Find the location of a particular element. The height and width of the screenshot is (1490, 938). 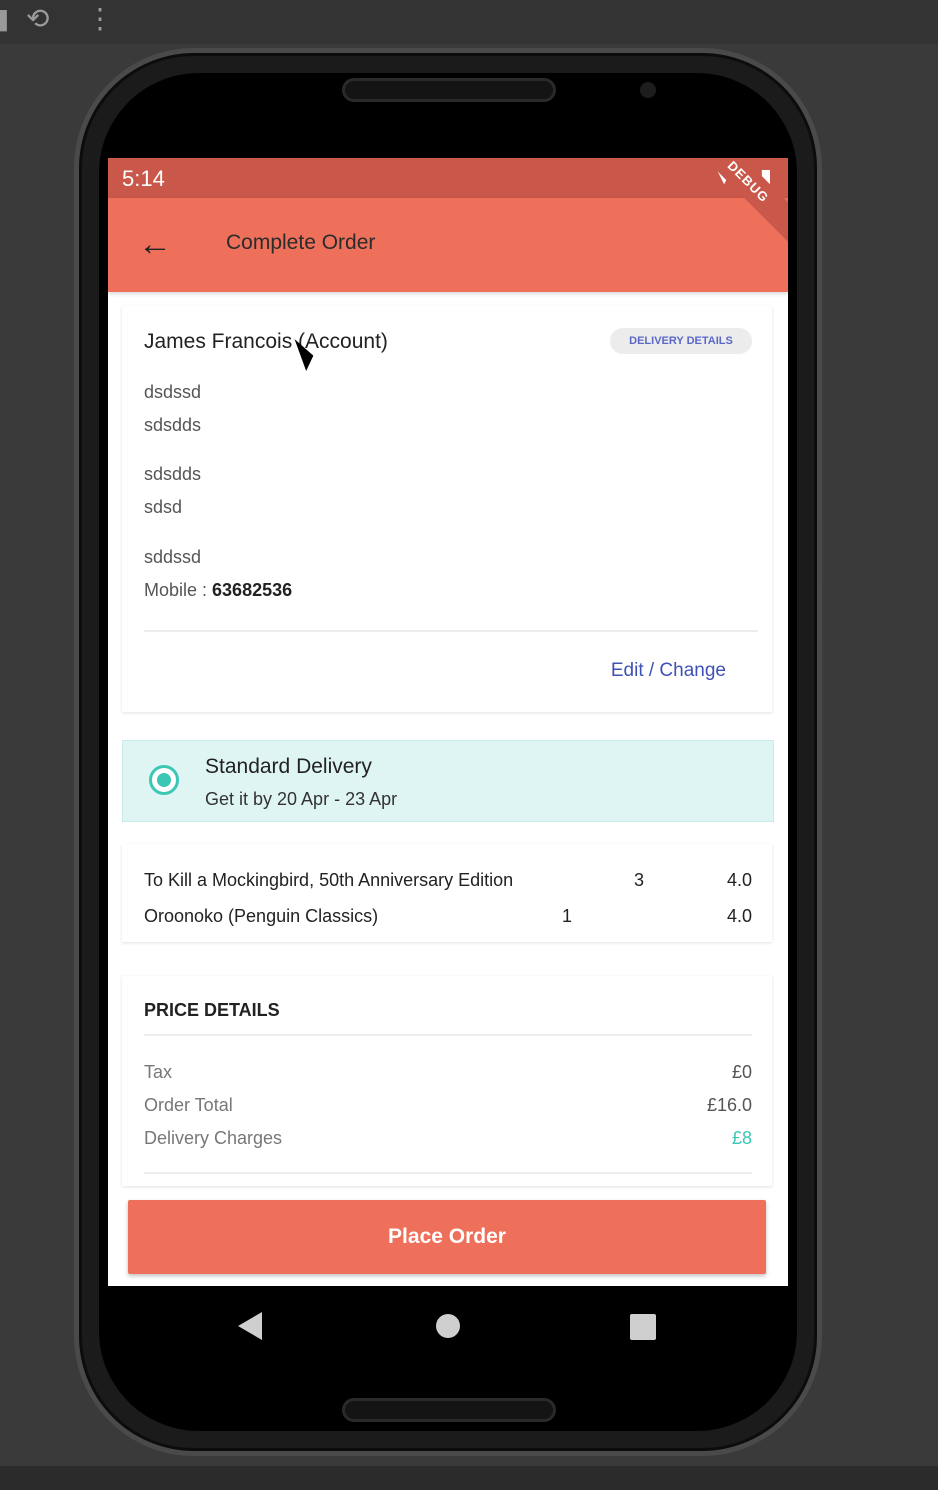

front-camera is located at coordinates (648, 90).